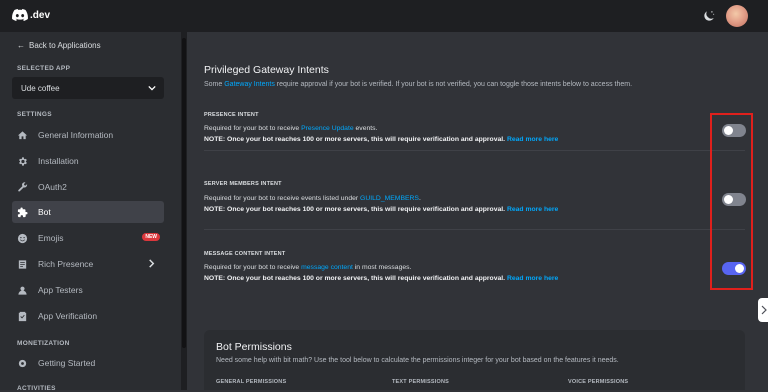 This screenshot has width=768, height=392. What do you see at coordinates (22, 264) in the screenshot?
I see `document-icon` at bounding box center [22, 264].